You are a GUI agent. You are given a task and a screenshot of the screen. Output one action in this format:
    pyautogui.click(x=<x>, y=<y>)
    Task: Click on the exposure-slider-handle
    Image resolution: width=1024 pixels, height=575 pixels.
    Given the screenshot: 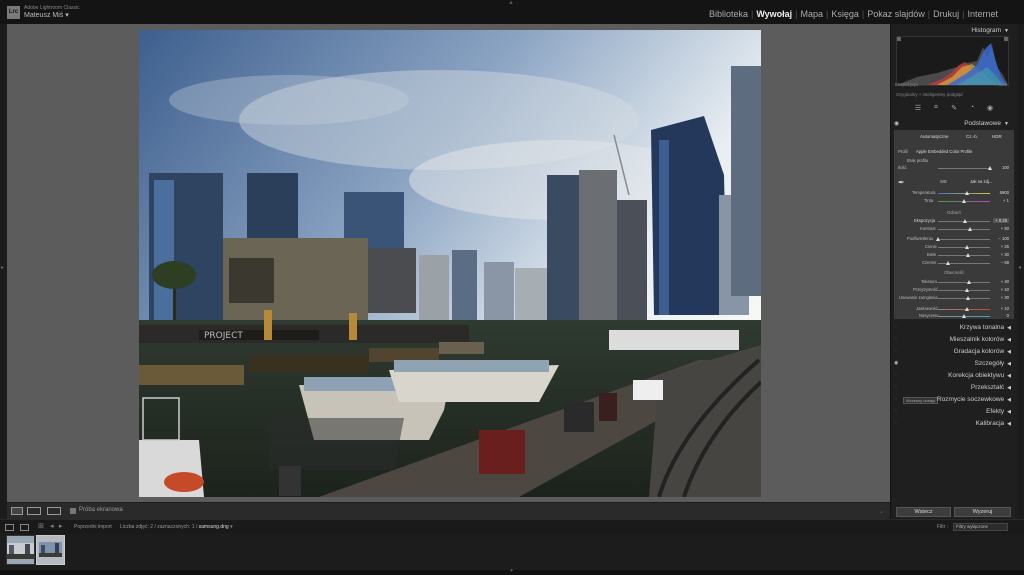 What is the action you would take?
    pyautogui.click(x=965, y=221)
    